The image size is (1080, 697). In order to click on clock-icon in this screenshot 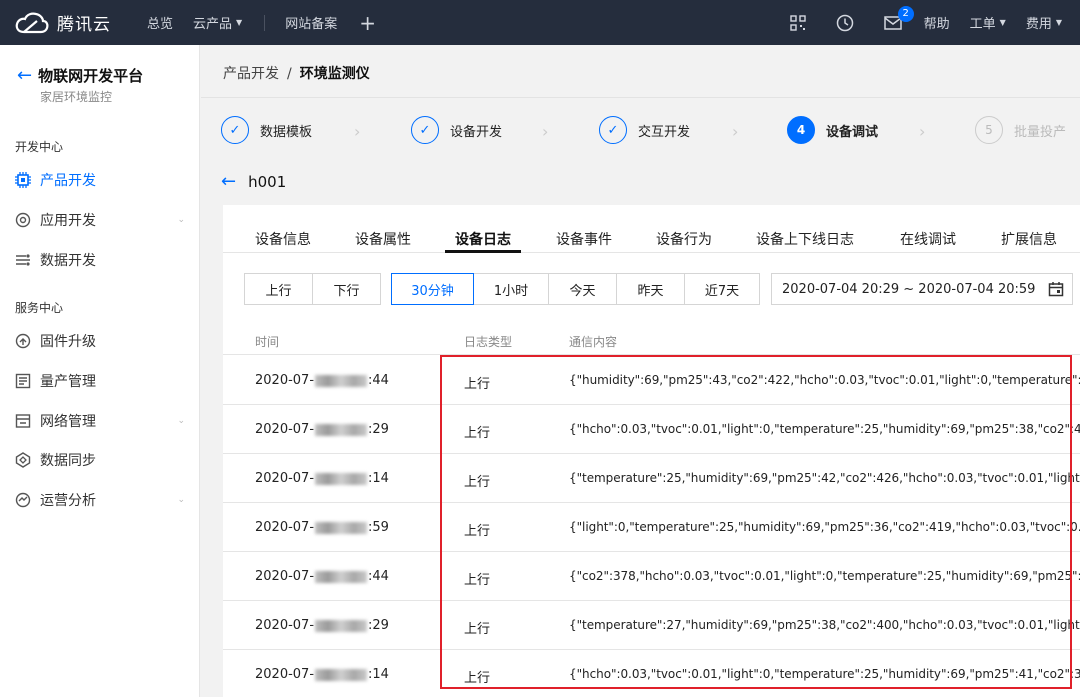, I will do `click(845, 23)`.